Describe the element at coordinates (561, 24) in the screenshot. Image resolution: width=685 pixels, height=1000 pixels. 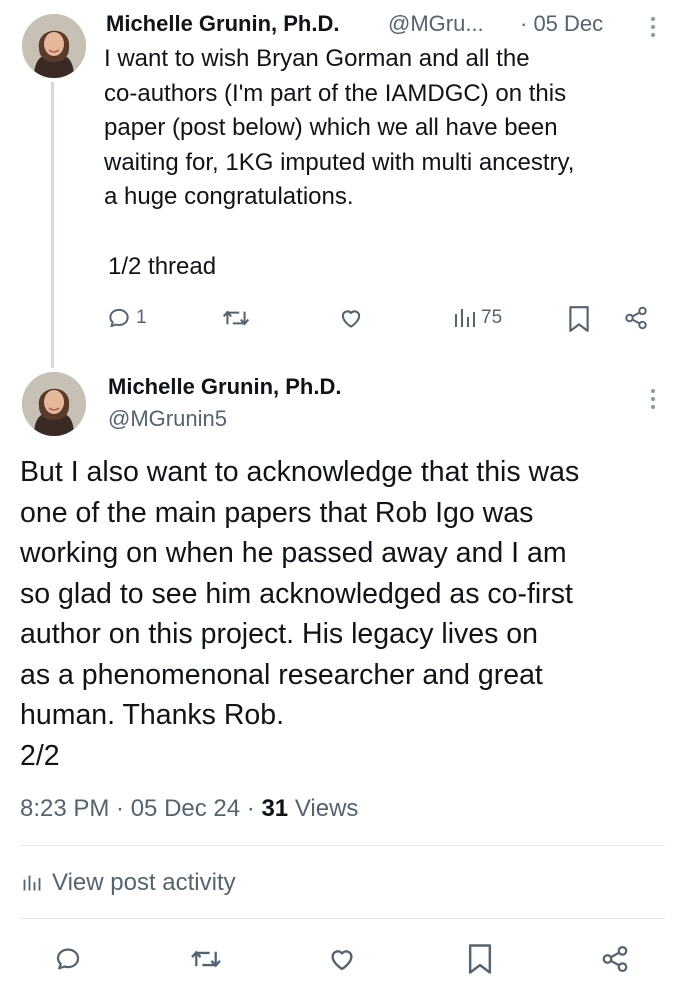
I see `post-date: · 05 Dec` at that location.